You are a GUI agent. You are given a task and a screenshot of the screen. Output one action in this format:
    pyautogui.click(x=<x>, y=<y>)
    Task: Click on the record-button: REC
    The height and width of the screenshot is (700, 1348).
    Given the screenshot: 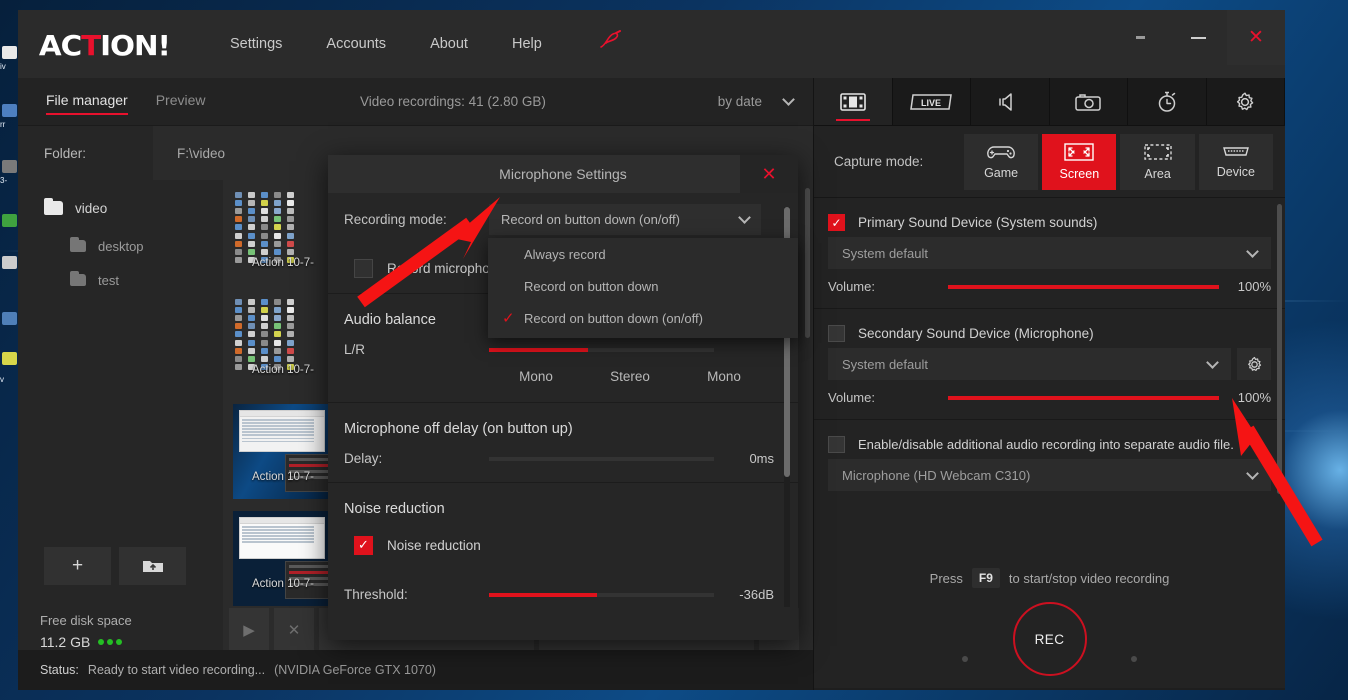 What is the action you would take?
    pyautogui.click(x=1049, y=639)
    